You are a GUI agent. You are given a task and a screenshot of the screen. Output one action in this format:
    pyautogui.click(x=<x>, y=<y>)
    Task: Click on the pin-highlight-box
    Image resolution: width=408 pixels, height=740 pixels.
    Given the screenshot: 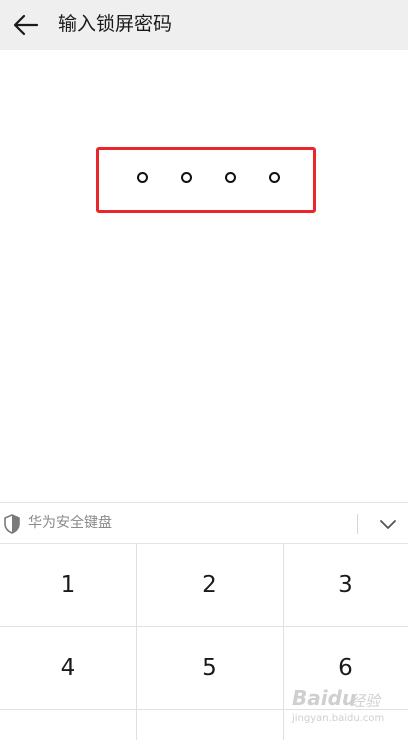 What is the action you would take?
    pyautogui.click(x=206, y=180)
    